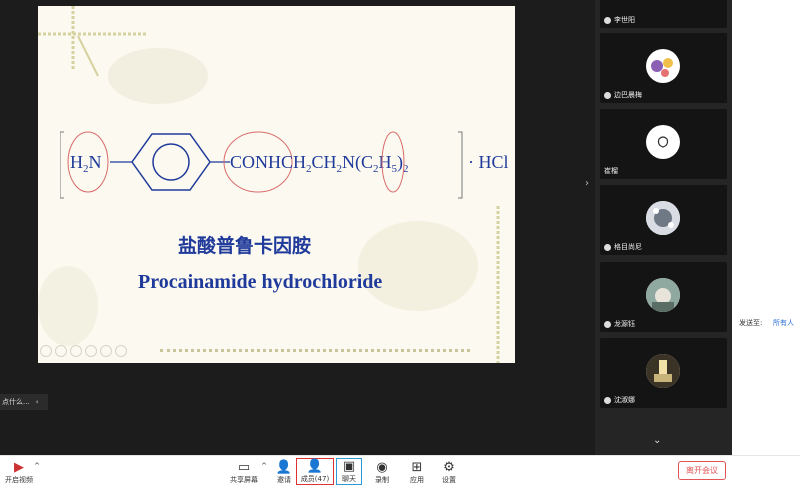 The height and width of the screenshot is (485, 800). I want to click on participant-tile: 龙源钰, so click(663, 297).